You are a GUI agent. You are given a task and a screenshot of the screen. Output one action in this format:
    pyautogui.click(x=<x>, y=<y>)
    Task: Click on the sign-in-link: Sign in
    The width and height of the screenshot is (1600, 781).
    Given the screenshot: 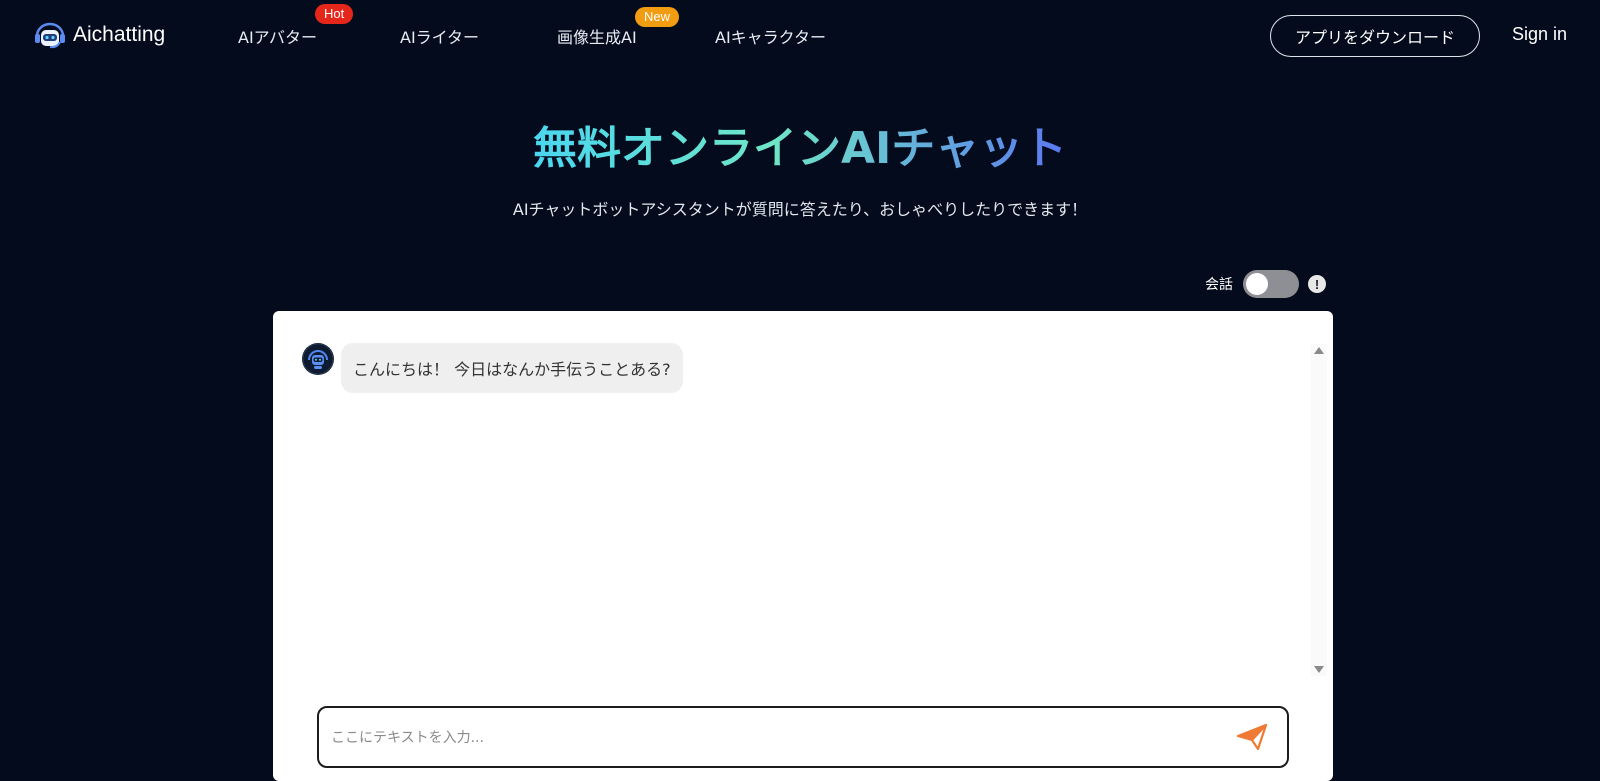 What is the action you would take?
    pyautogui.click(x=1539, y=34)
    